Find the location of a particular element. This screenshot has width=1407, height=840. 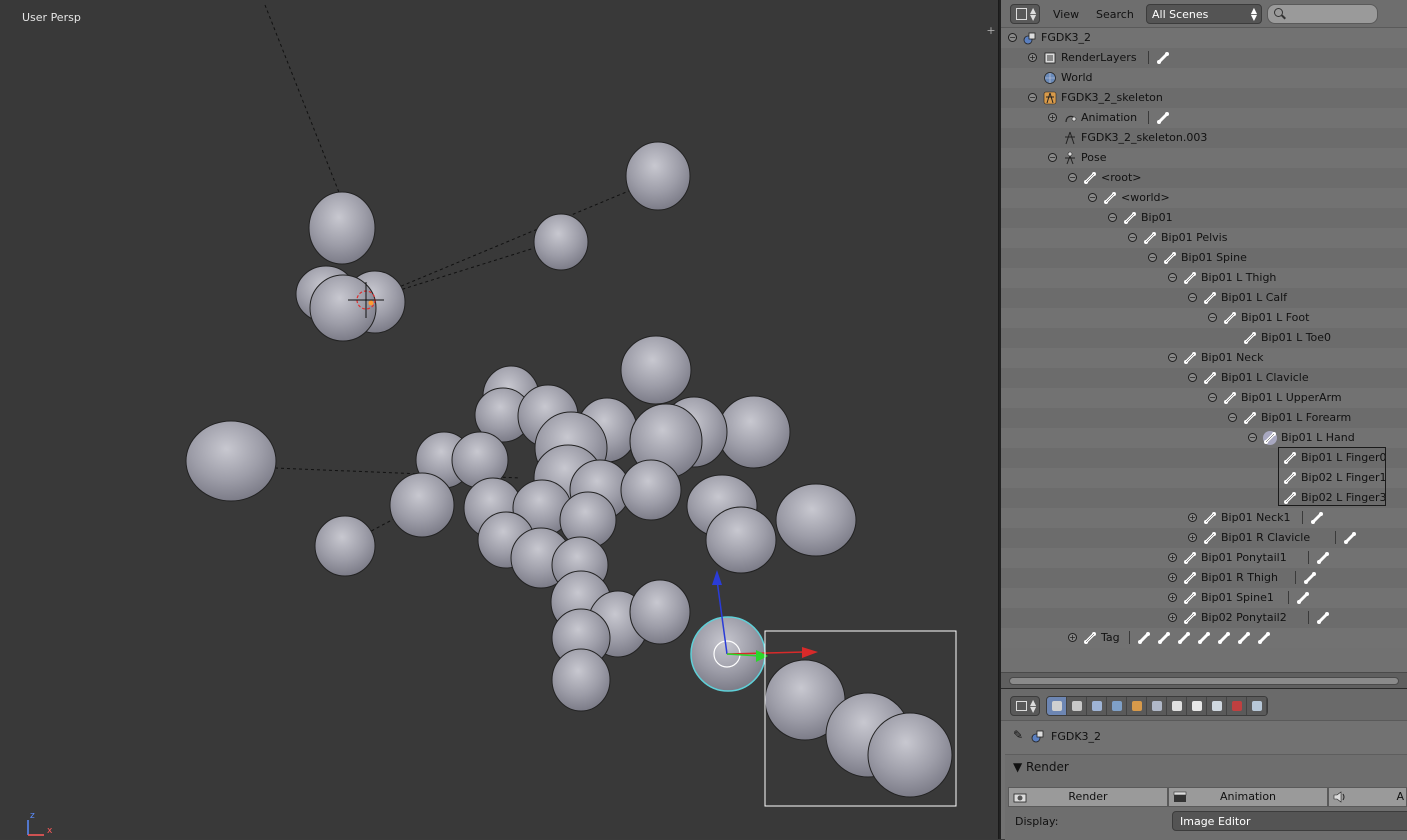

tree-row-label: Animation is located at coordinates (1109, 117).